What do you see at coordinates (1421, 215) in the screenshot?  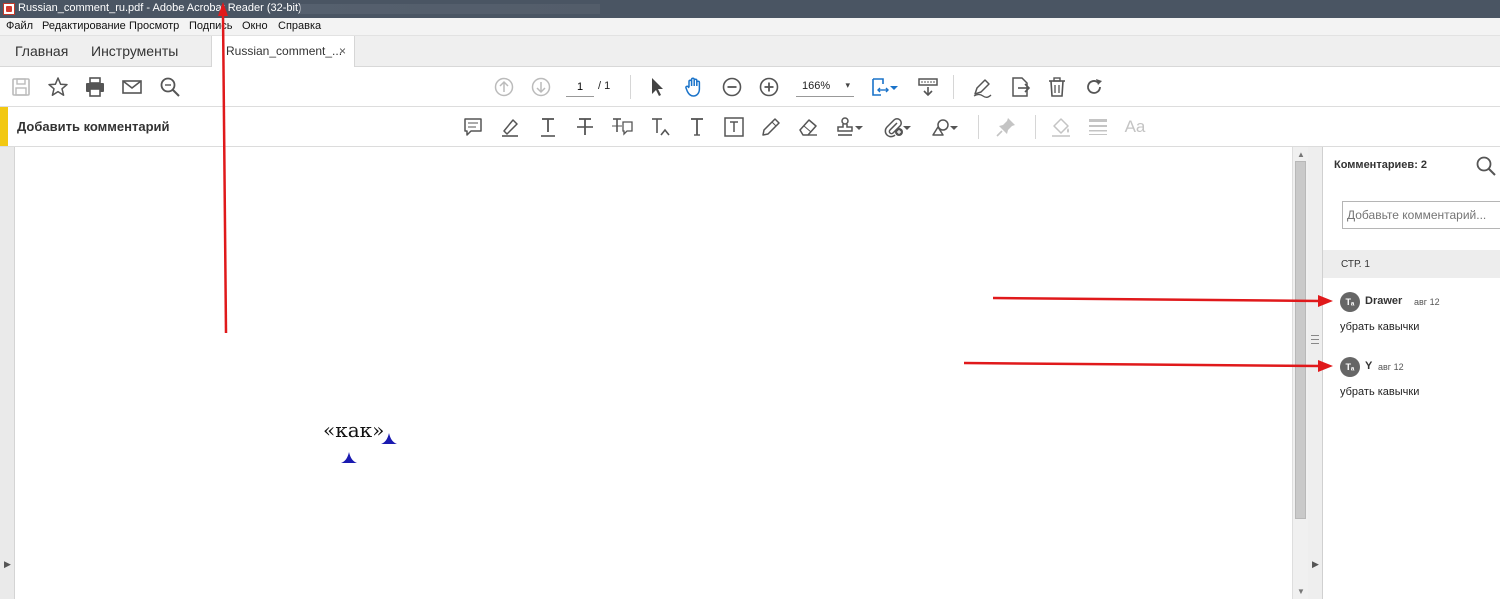 I see `add-comment-input` at bounding box center [1421, 215].